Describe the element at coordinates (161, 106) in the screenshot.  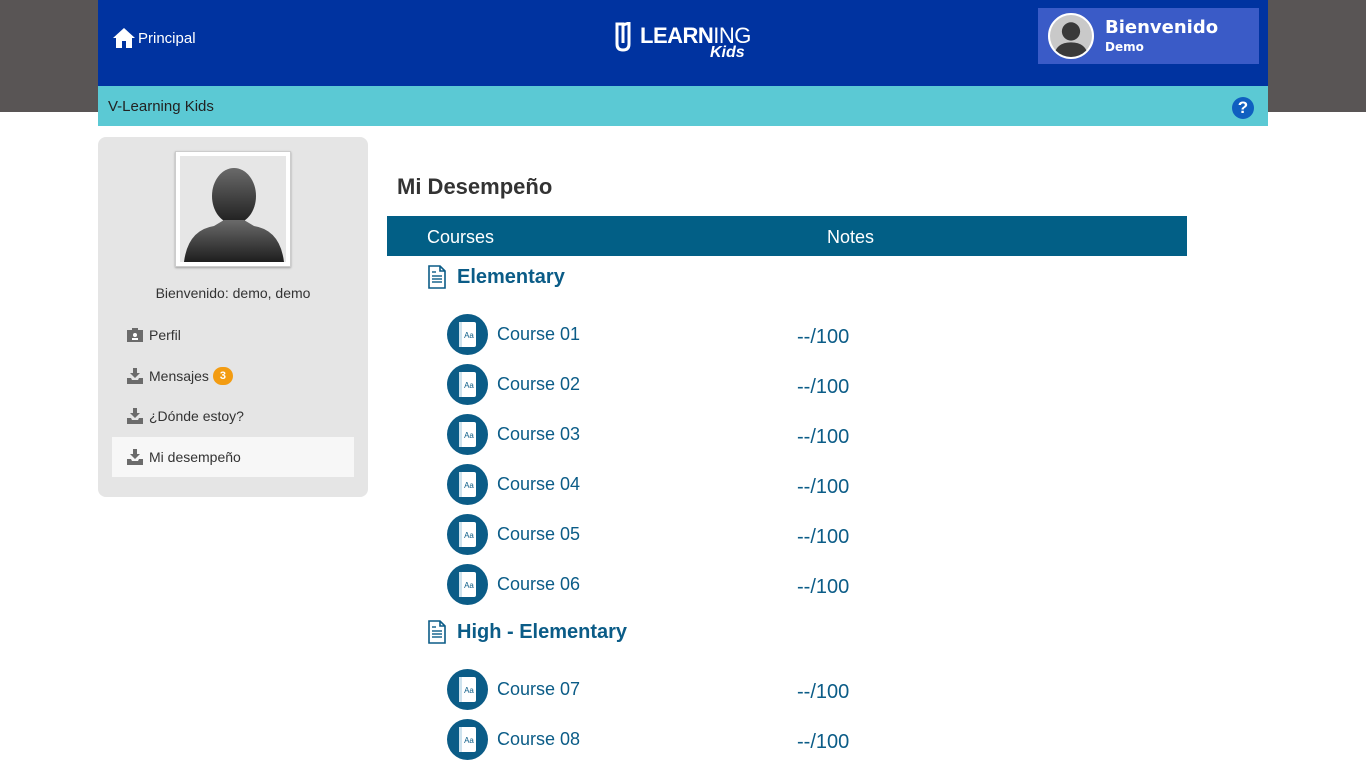
I see `site-title: V-Learning Kids` at that location.